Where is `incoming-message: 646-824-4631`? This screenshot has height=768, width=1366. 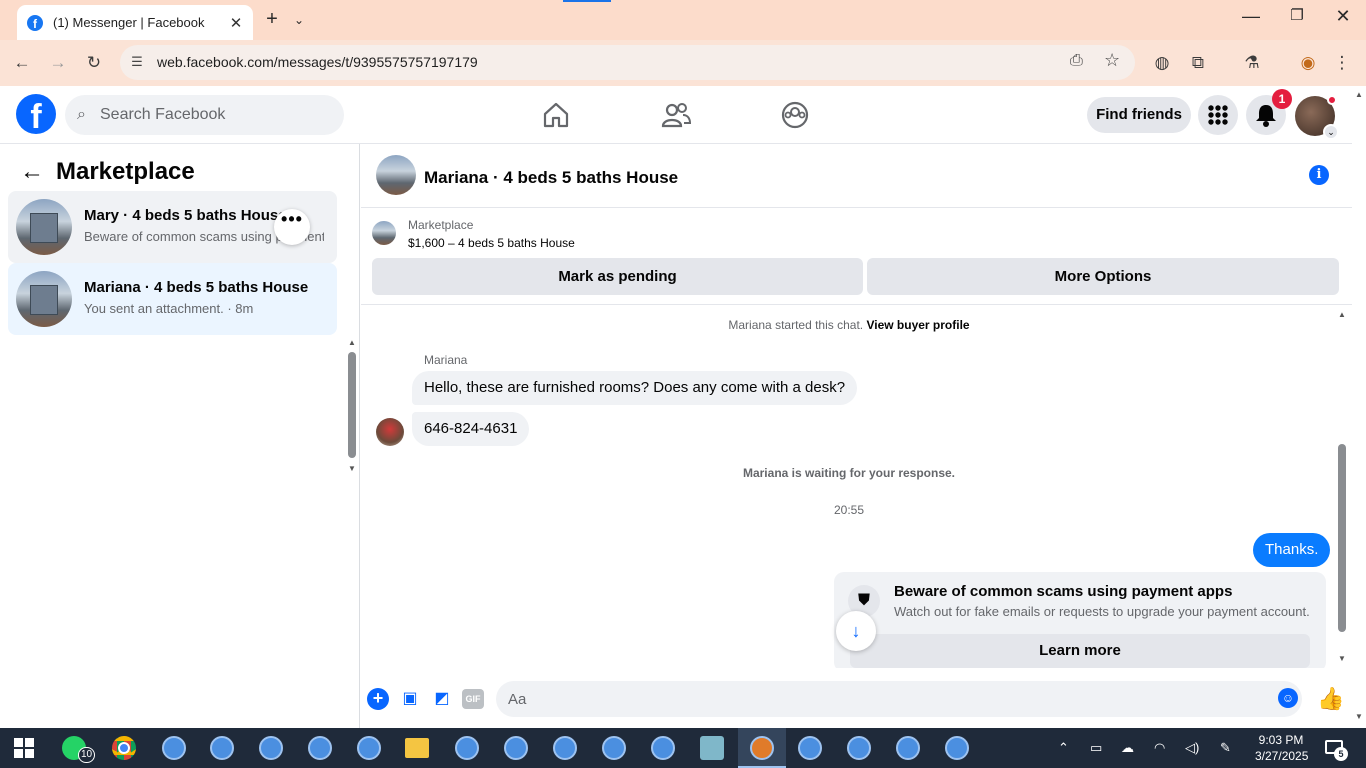
incoming-message: 646-824-4631 is located at coordinates (471, 429).